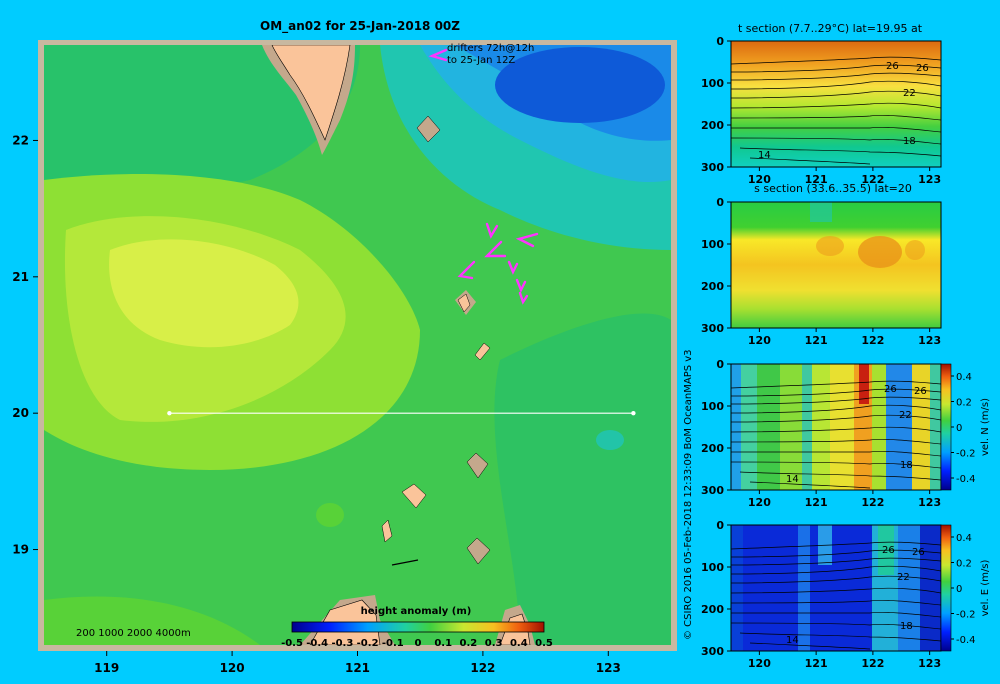 Image resolution: width=1000 pixels, height=684 pixels. Describe the element at coordinates (909, 141) in the screenshot. I see `t-section-contour-label: 18` at that location.